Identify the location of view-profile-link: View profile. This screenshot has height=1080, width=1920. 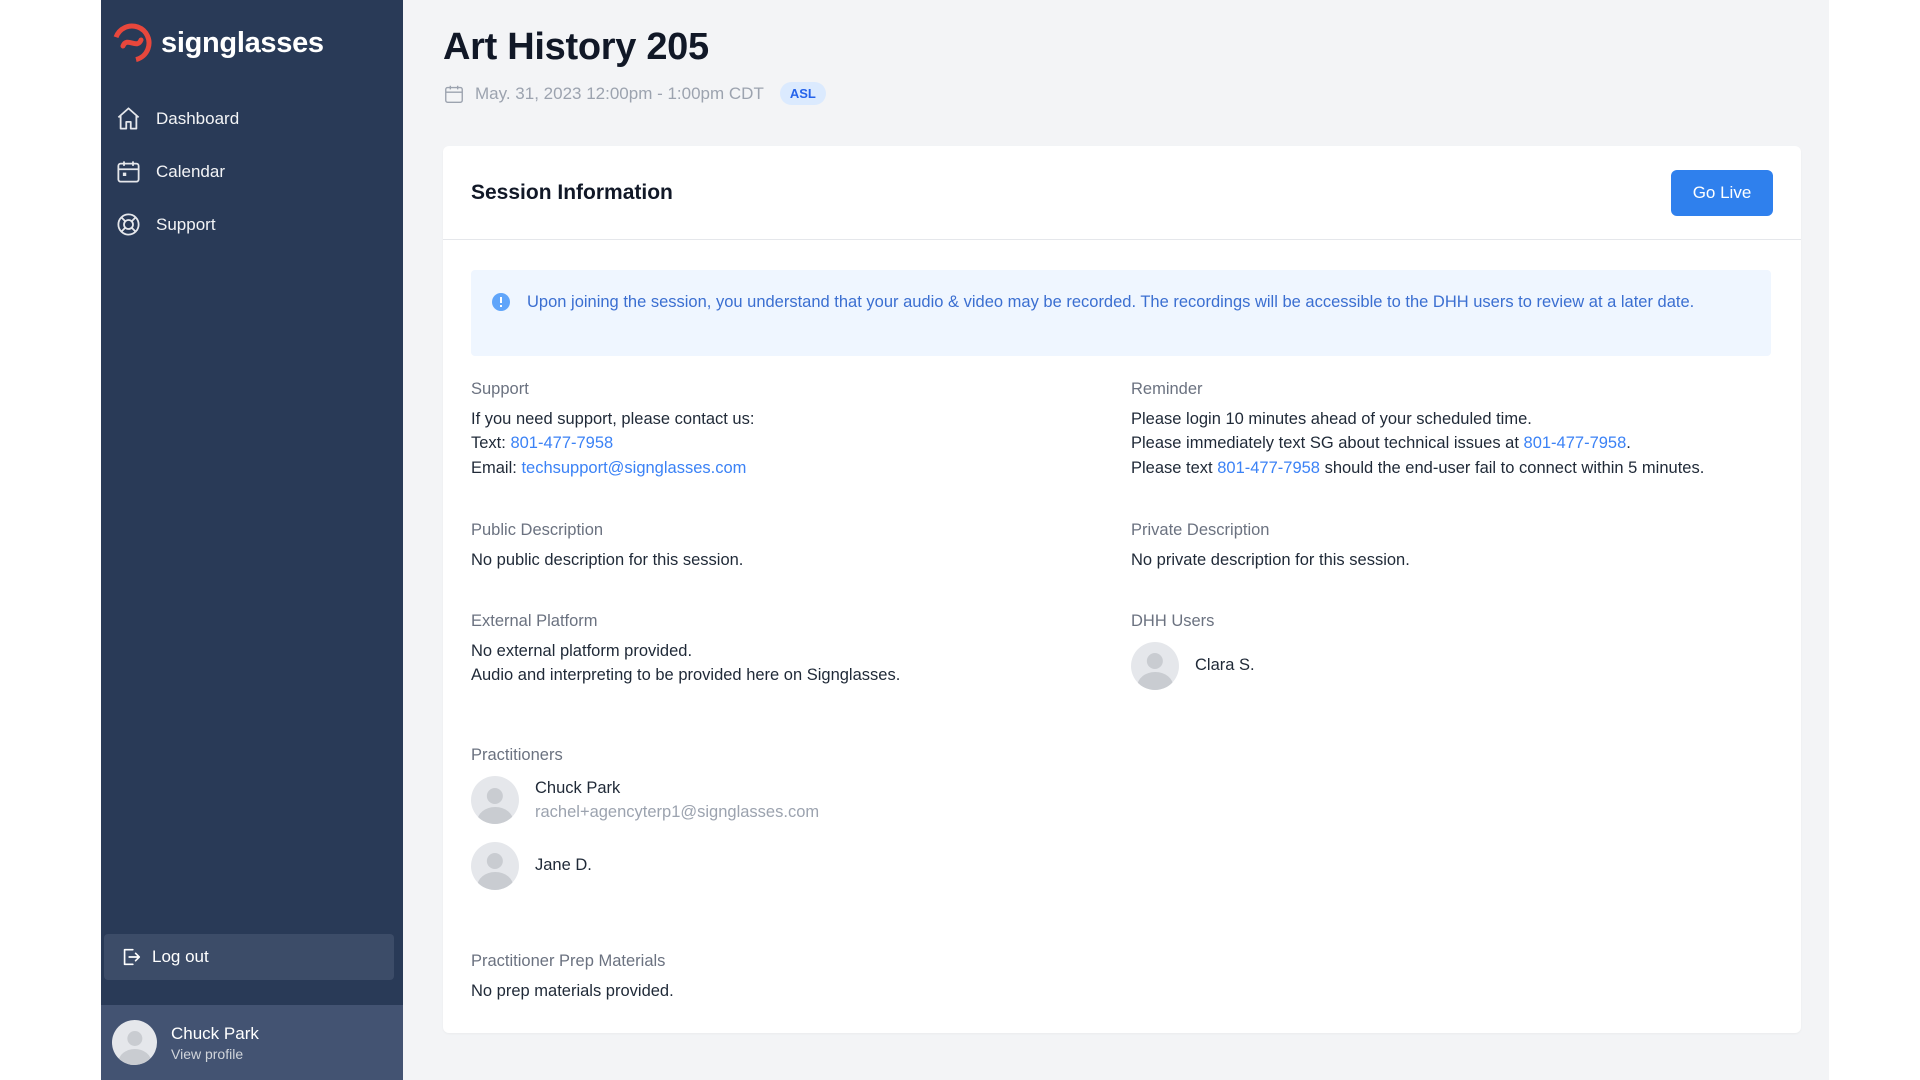
(215, 1054).